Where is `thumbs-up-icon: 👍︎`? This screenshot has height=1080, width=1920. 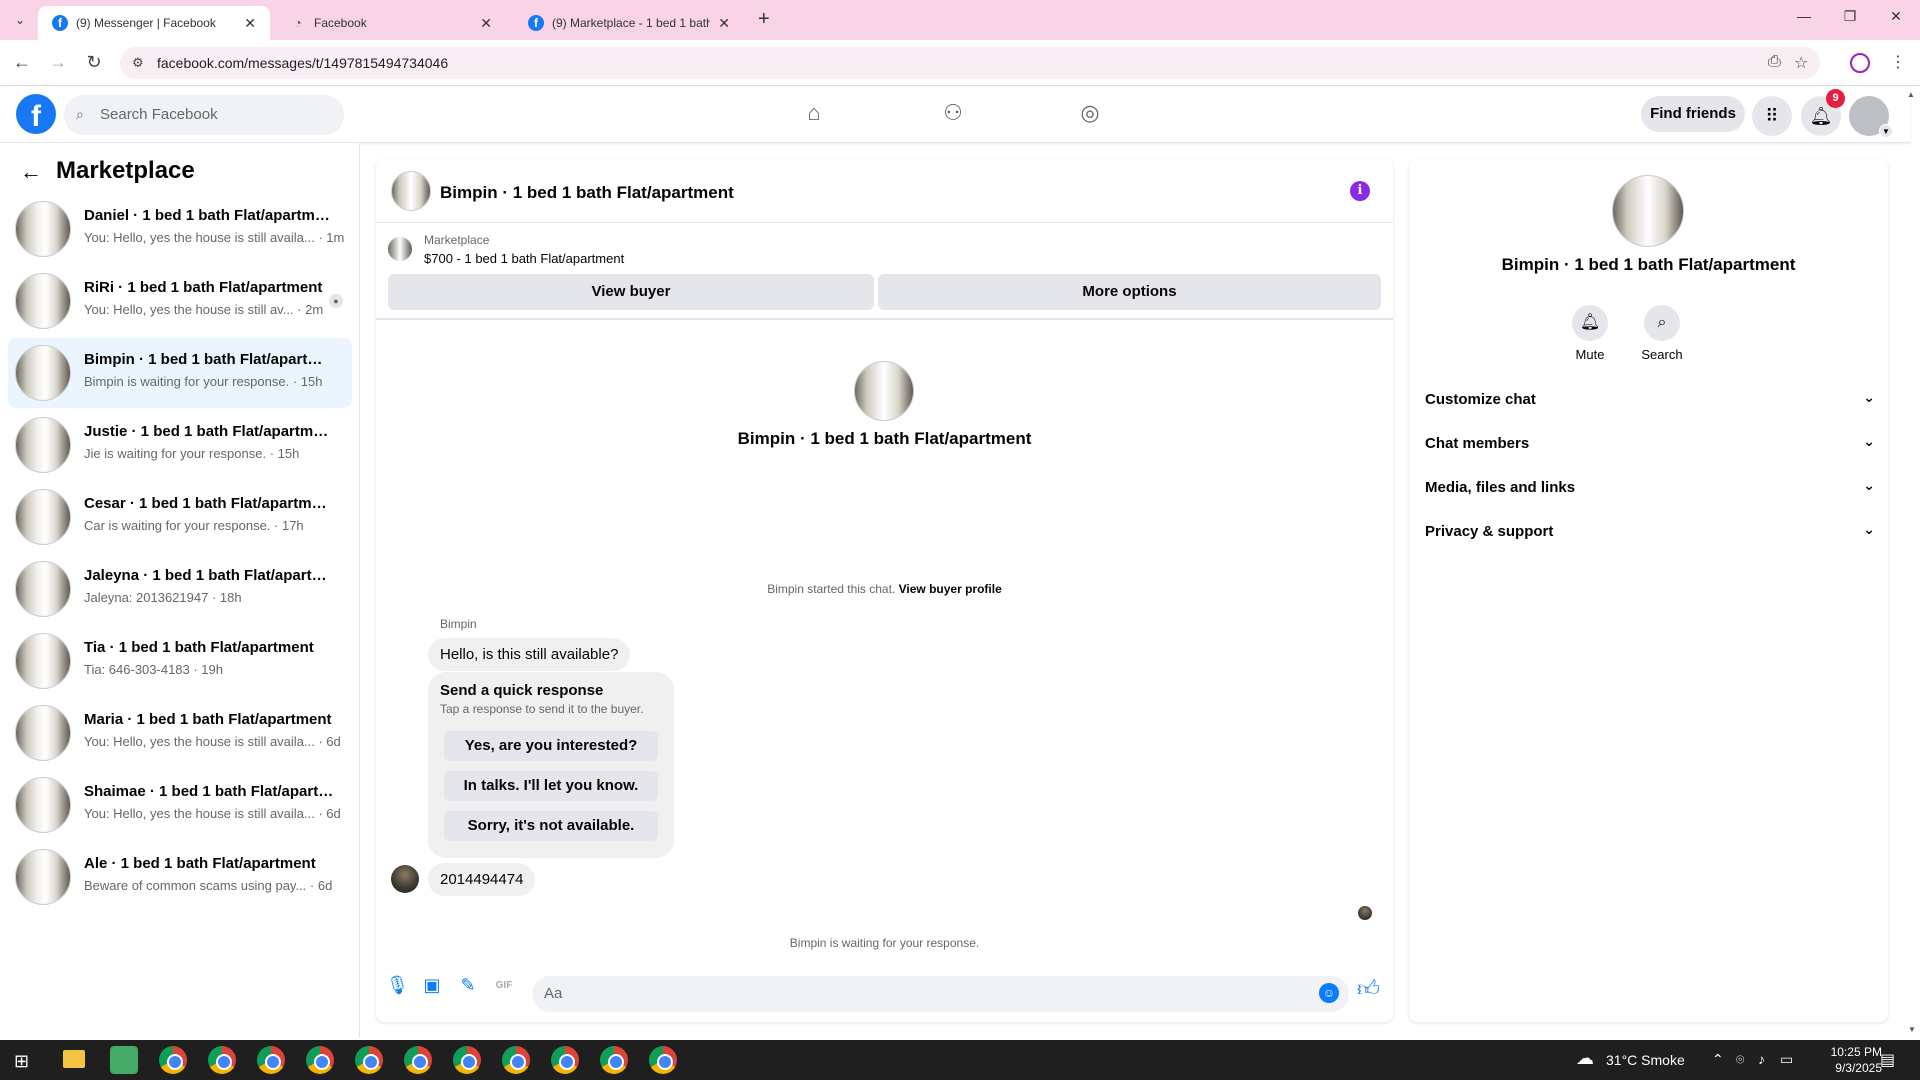
thumbs-up-icon: 👍︎ is located at coordinates (1368, 988).